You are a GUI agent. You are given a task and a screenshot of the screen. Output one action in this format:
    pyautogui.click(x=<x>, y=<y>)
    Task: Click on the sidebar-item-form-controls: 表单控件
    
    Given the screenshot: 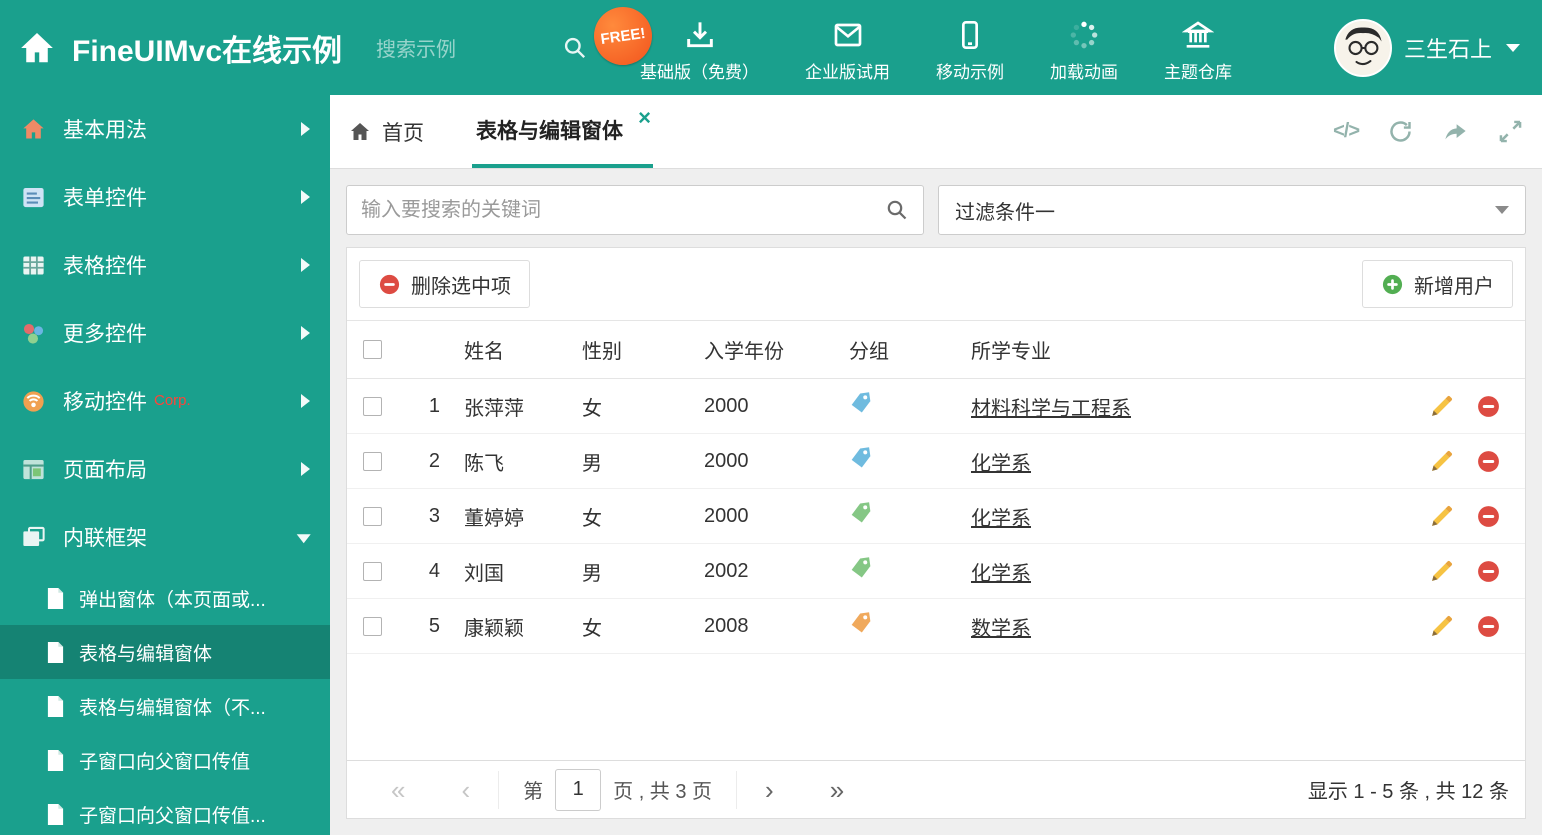 What is the action you would take?
    pyautogui.click(x=165, y=197)
    